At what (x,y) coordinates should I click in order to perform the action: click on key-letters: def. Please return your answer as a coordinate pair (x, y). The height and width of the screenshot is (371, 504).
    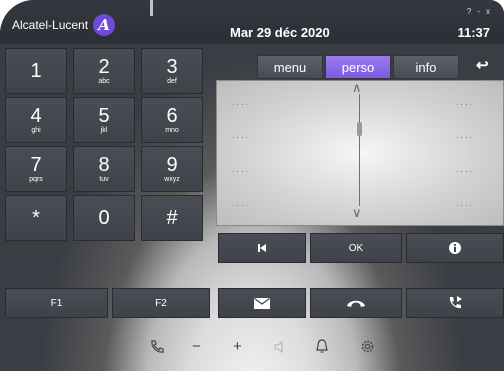
    Looking at the image, I should click on (172, 81).